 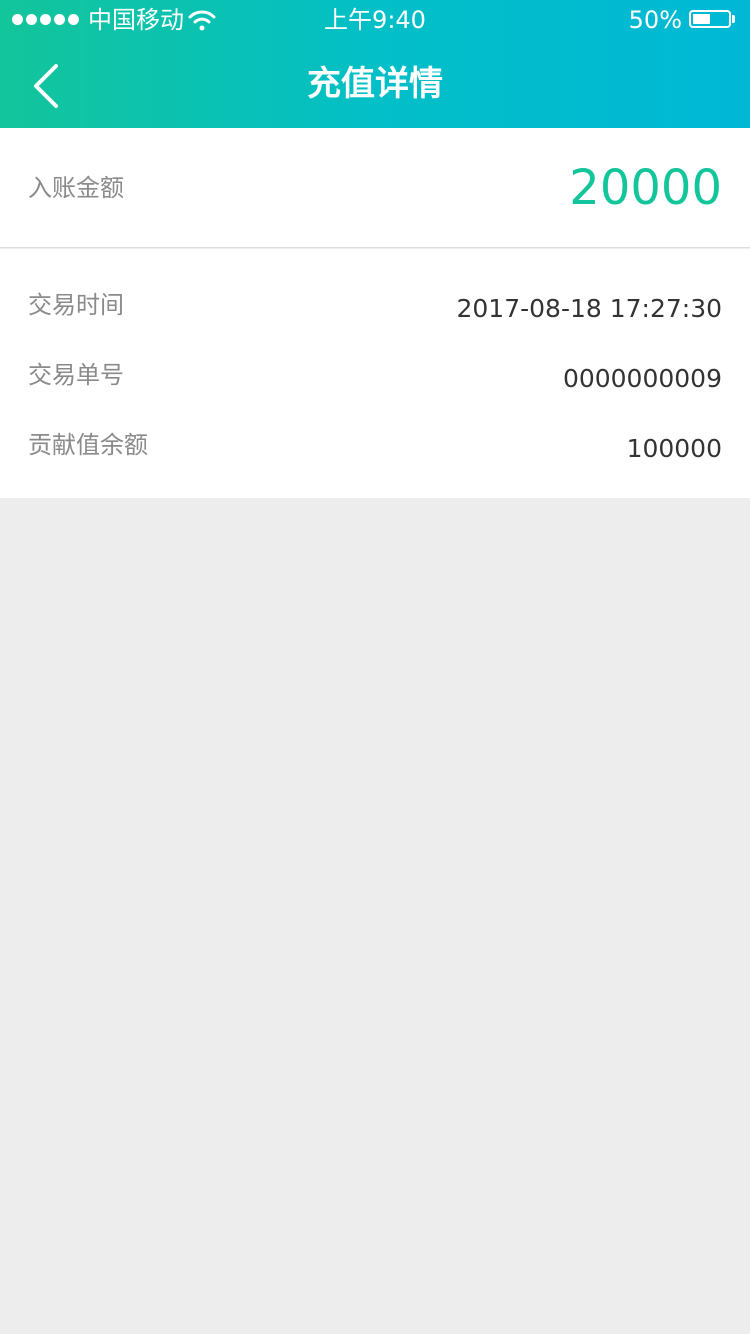 I want to click on transaction-id-label: 交易单号, so click(x=76, y=375).